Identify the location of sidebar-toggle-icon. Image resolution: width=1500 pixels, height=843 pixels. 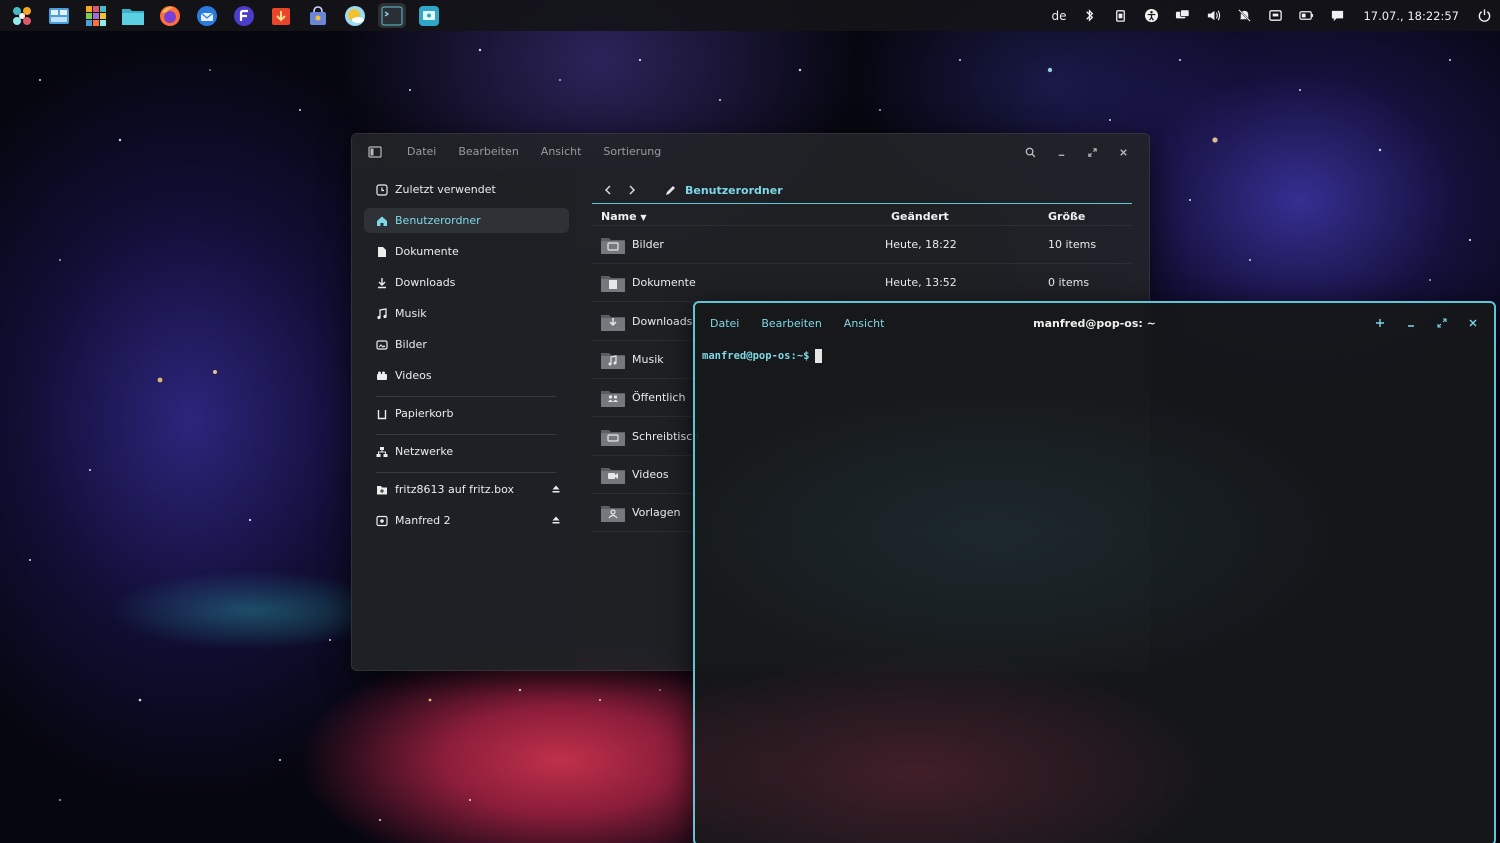
(375, 152).